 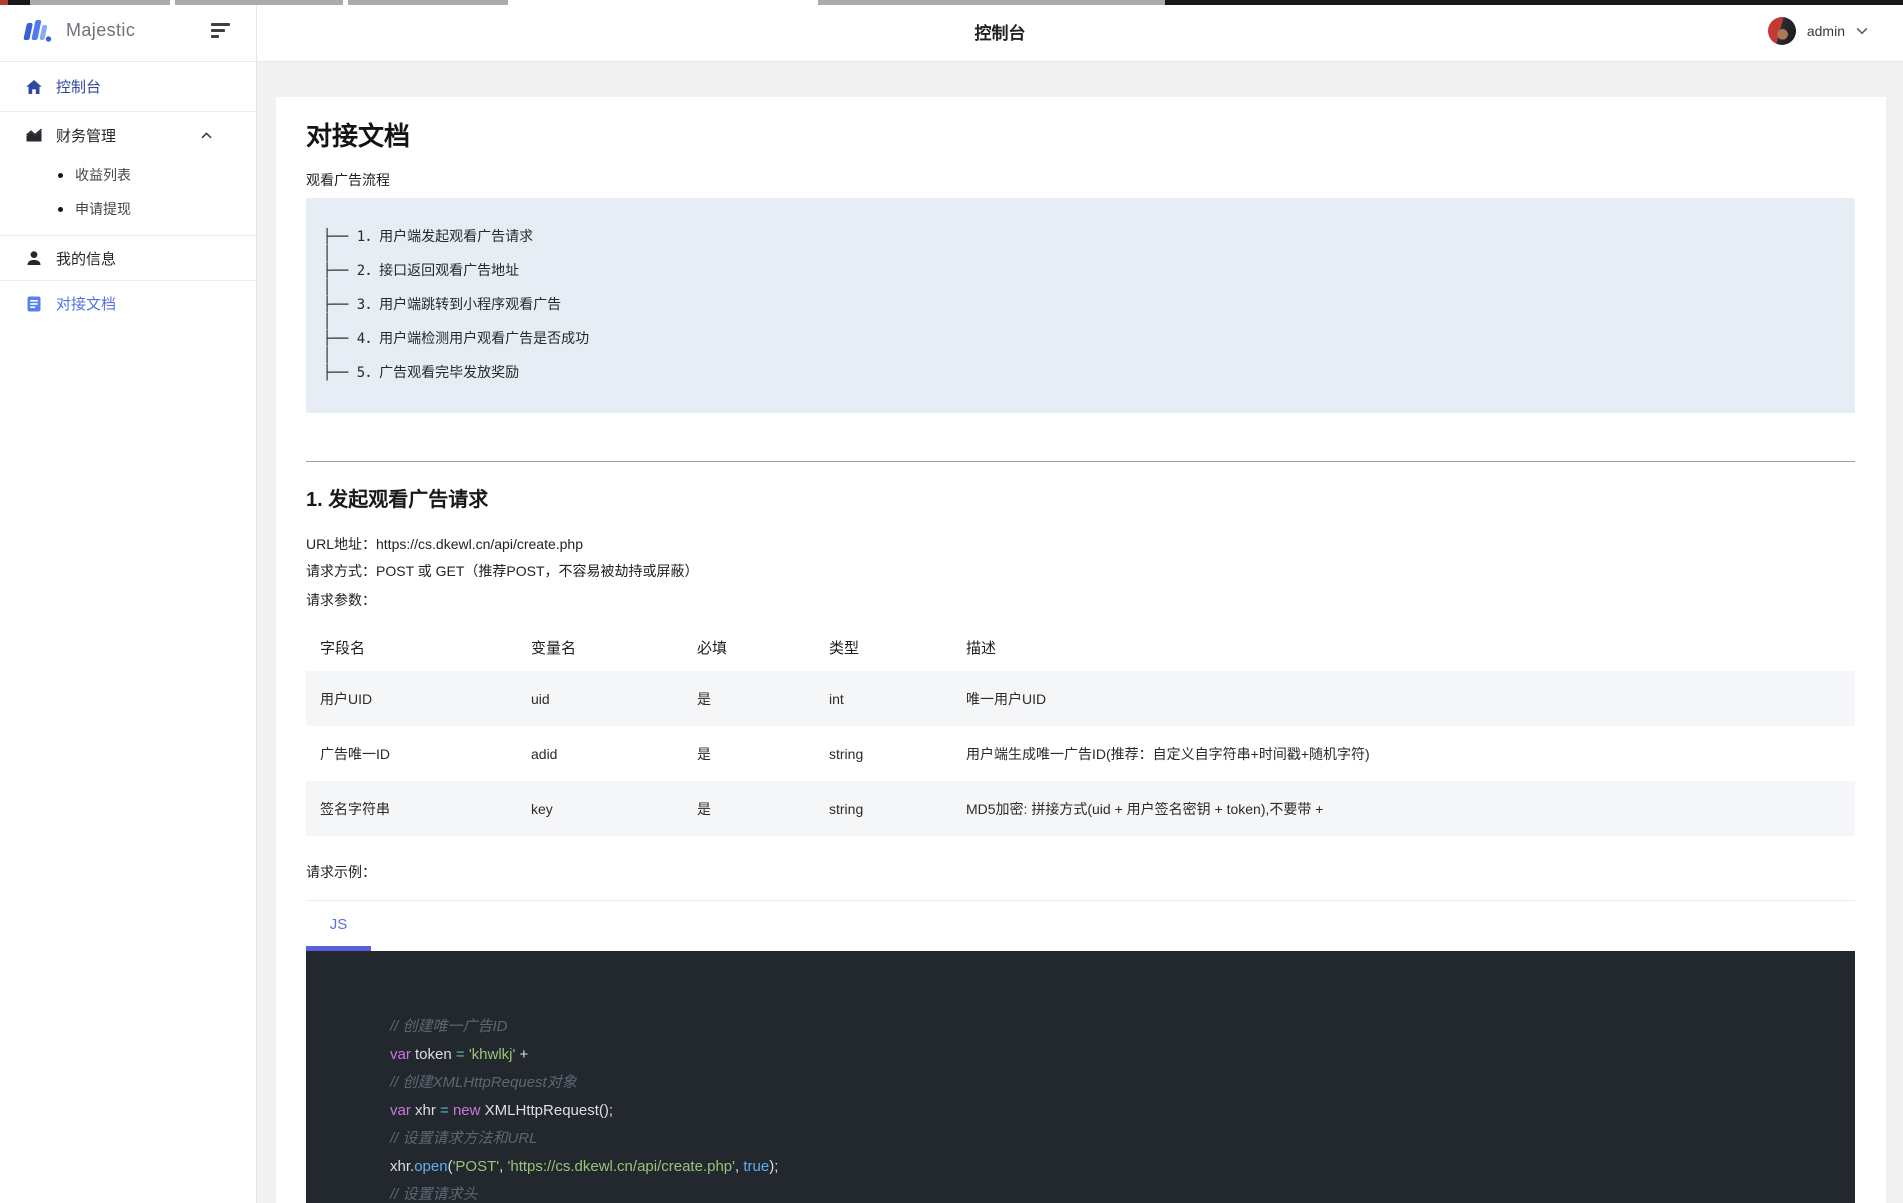 I want to click on sidebar-item-console: 控制台, so click(x=128, y=86).